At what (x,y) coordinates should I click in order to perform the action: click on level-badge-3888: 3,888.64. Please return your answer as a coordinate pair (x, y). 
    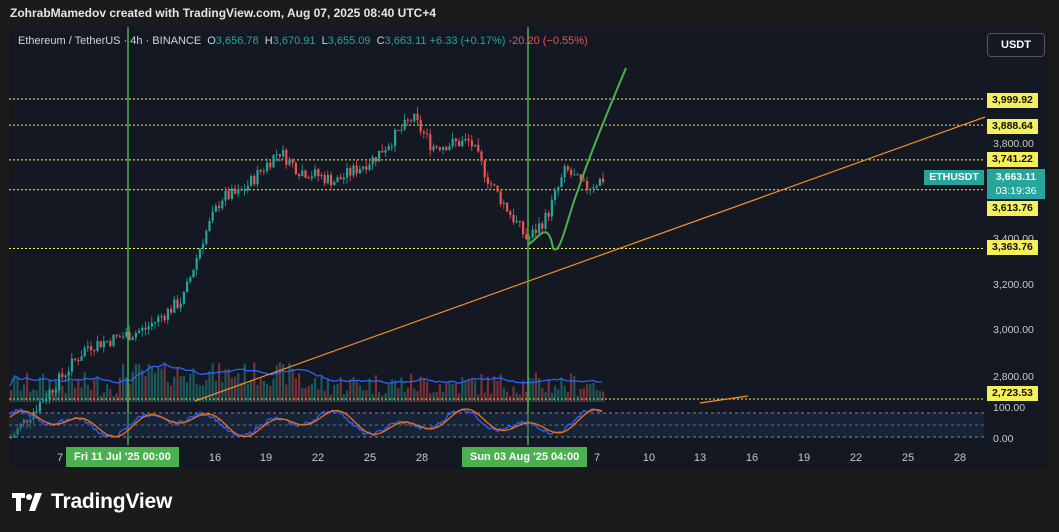
    Looking at the image, I should click on (1012, 126).